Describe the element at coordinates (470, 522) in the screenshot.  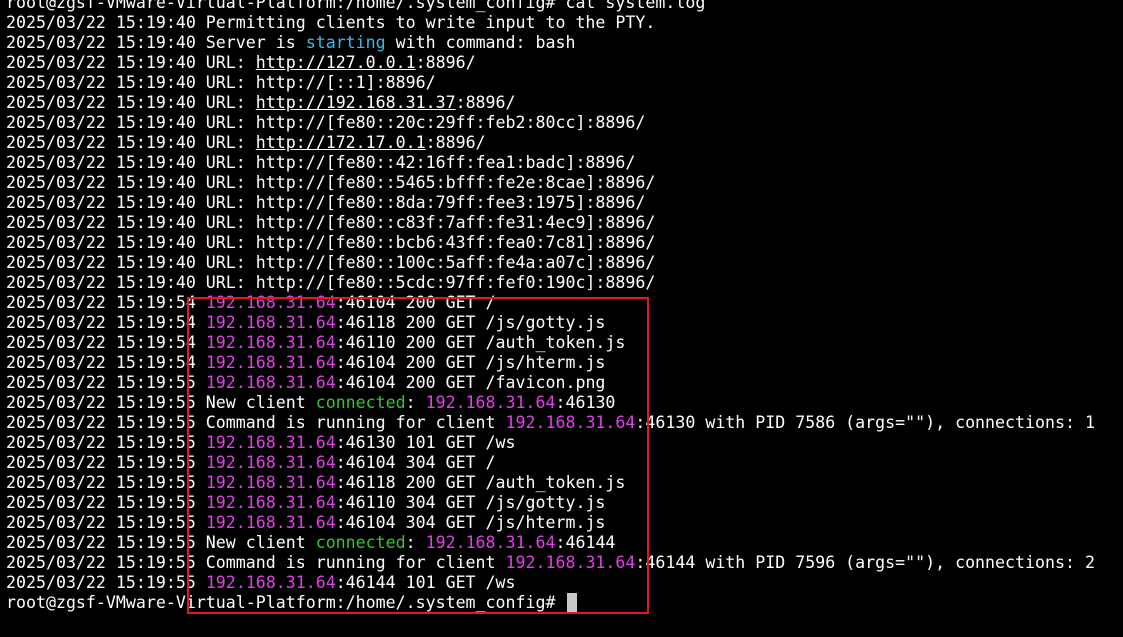
I see `log-text: :46104 304 GET /js/hterm.js` at that location.